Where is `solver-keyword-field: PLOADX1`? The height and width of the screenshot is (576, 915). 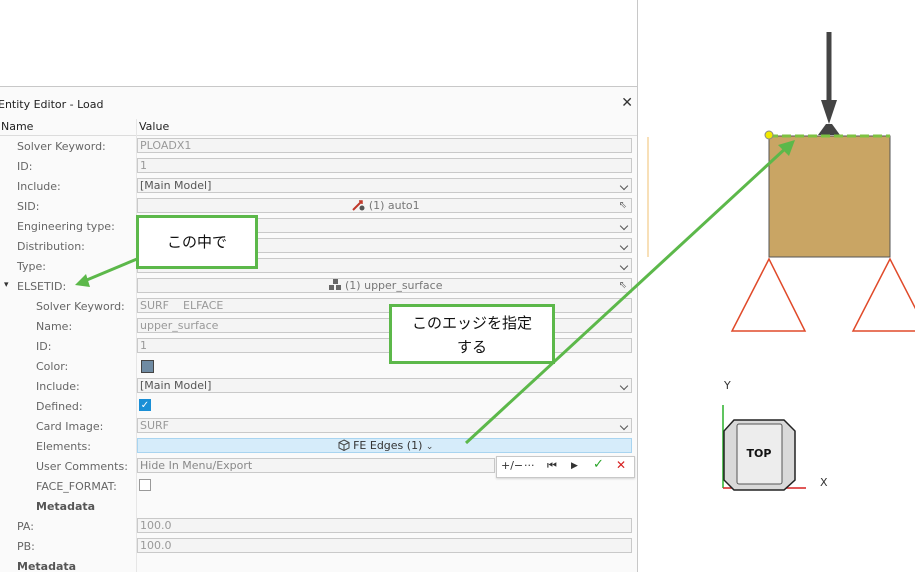
solver-keyword-field: PLOADX1 is located at coordinates (384, 145).